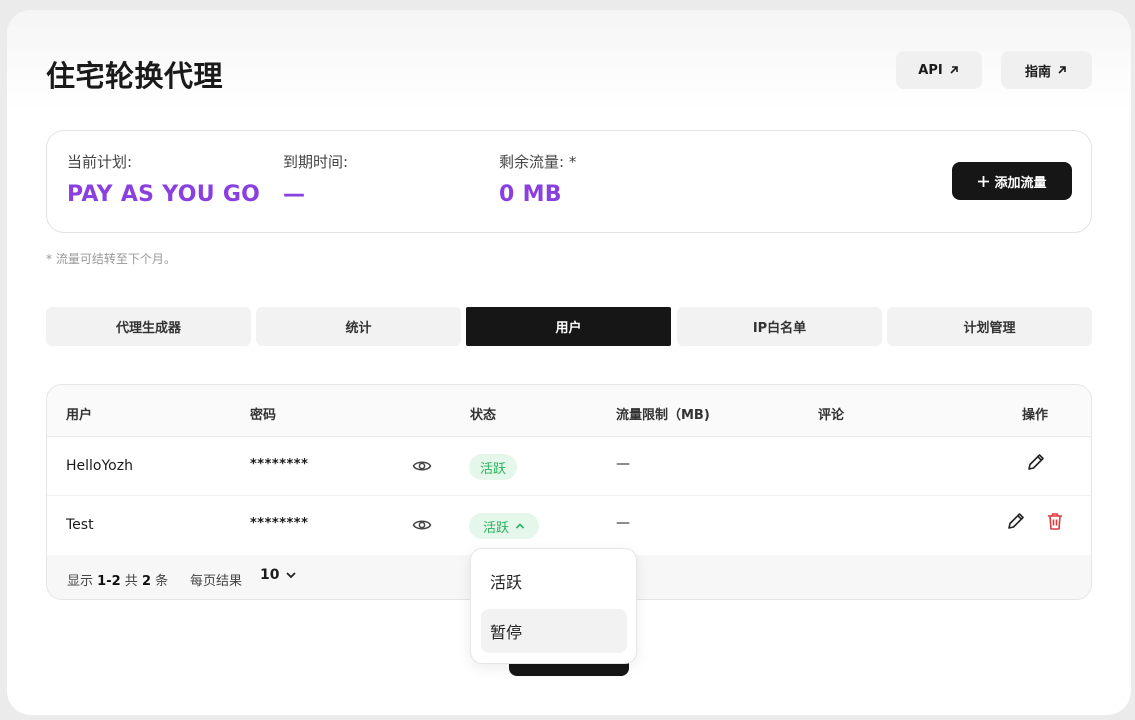 This screenshot has height=720, width=1135. I want to click on tab-statistics: 统计, so click(358, 326).